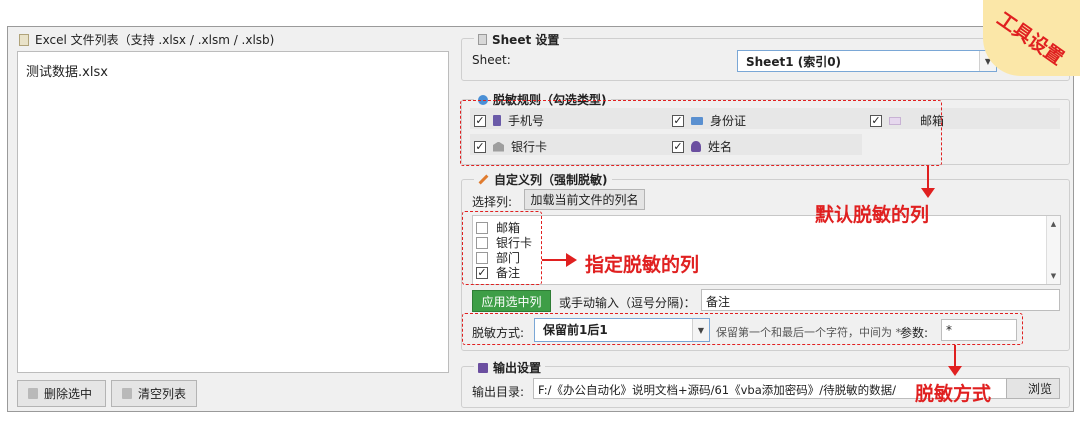 This screenshot has height=421, width=1080. What do you see at coordinates (491, 60) in the screenshot?
I see `sheet-label: Sheet:` at bounding box center [491, 60].